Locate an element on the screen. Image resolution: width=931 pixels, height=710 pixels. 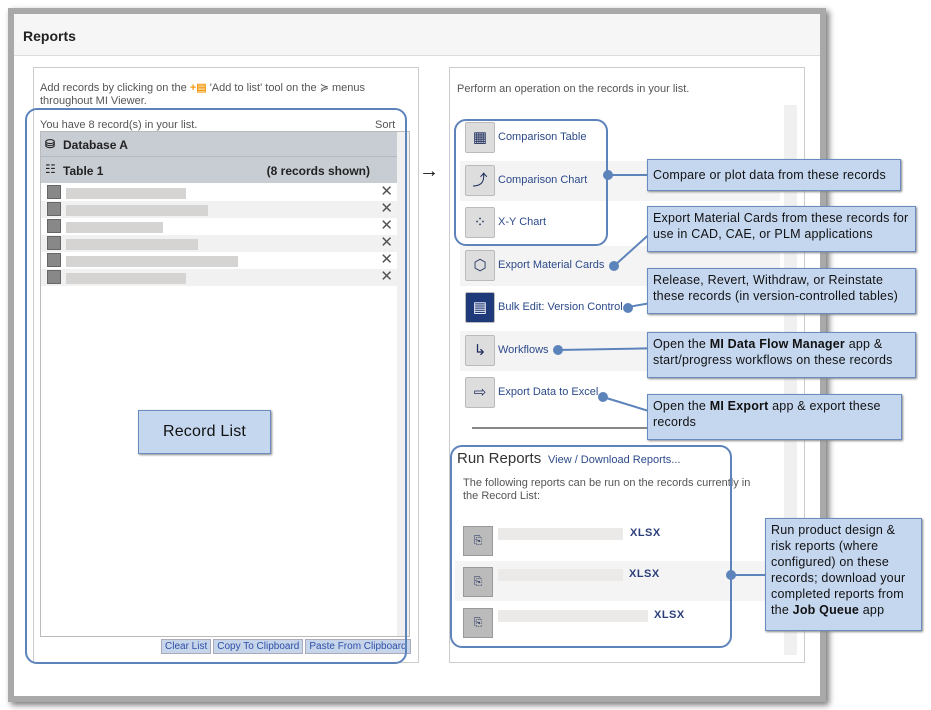
add-to-list-icon: +▤ is located at coordinates (198, 88).